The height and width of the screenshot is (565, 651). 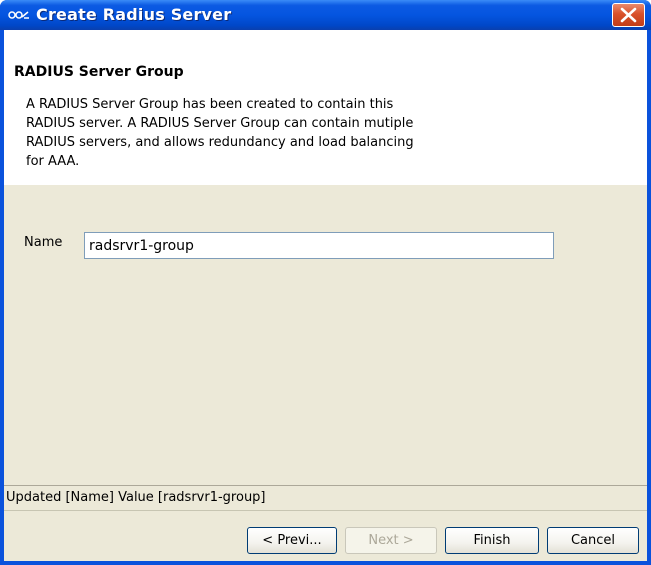 What do you see at coordinates (391, 540) in the screenshot?
I see `next-button: Next >` at bounding box center [391, 540].